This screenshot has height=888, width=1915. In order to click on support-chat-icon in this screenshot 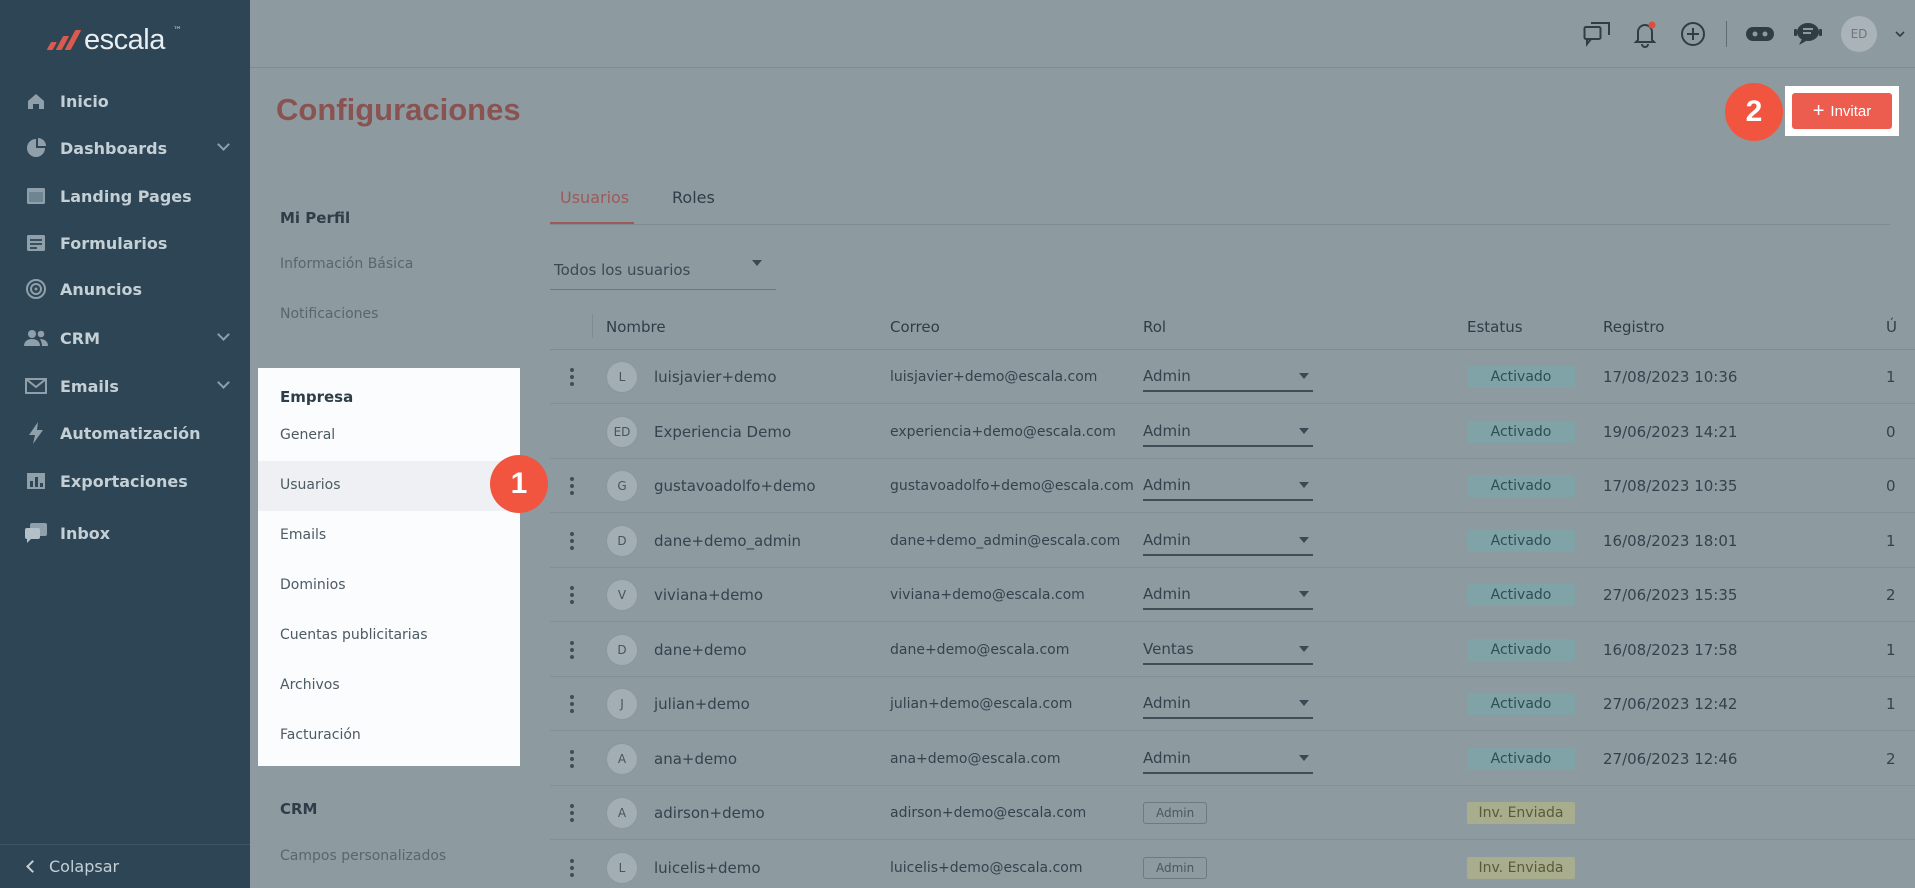, I will do `click(1808, 34)`.